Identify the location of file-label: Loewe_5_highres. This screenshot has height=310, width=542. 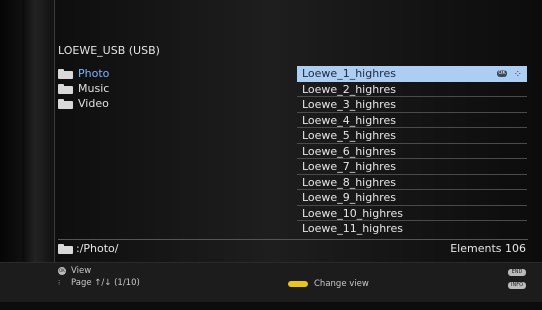
(349, 135).